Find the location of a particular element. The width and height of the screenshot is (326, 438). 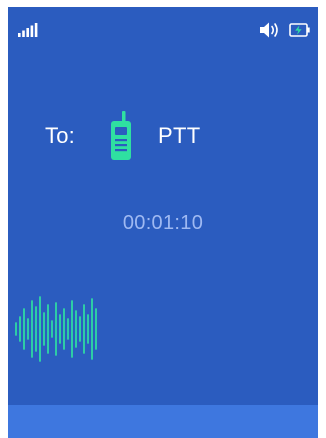

speaker-volume-icon is located at coordinates (269, 30).